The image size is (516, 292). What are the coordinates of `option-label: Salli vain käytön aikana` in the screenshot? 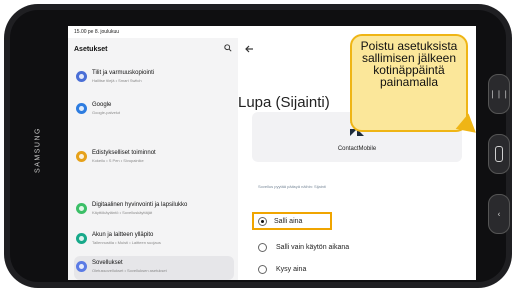 It's located at (313, 247).